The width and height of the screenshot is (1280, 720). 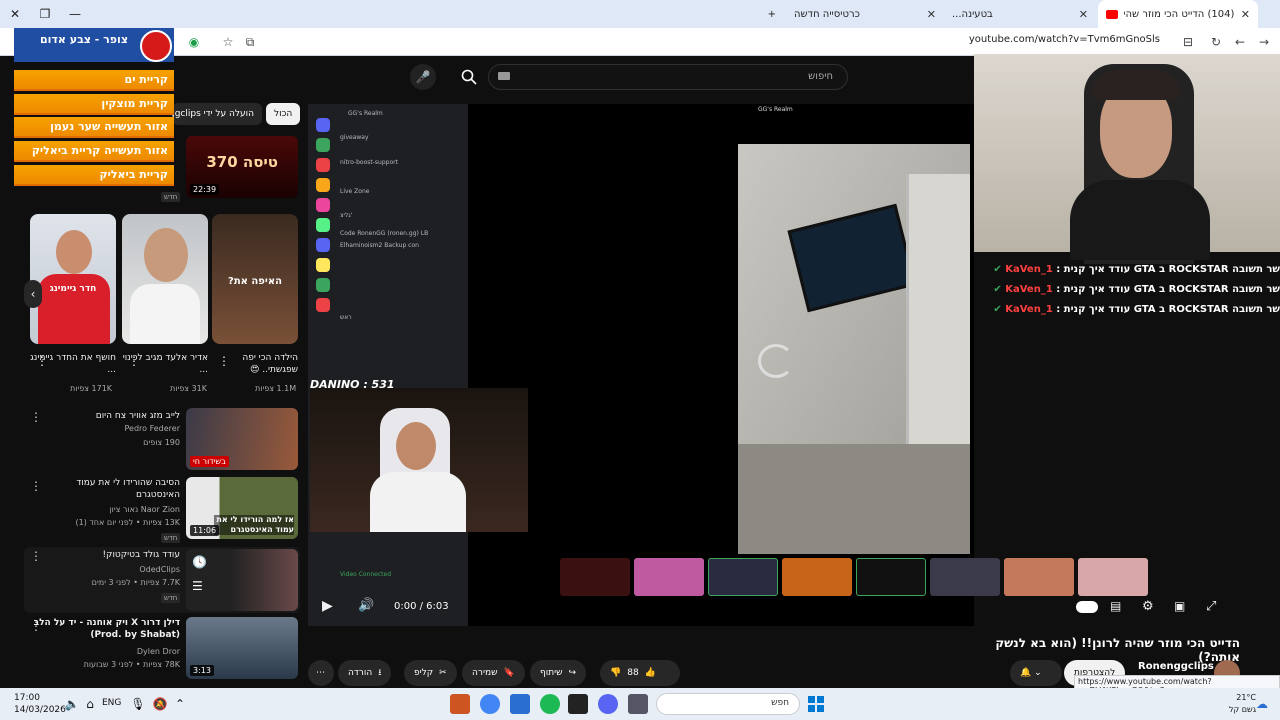 What do you see at coordinates (255, 279) in the screenshot?
I see `short-thumbnail: האיפה את?` at bounding box center [255, 279].